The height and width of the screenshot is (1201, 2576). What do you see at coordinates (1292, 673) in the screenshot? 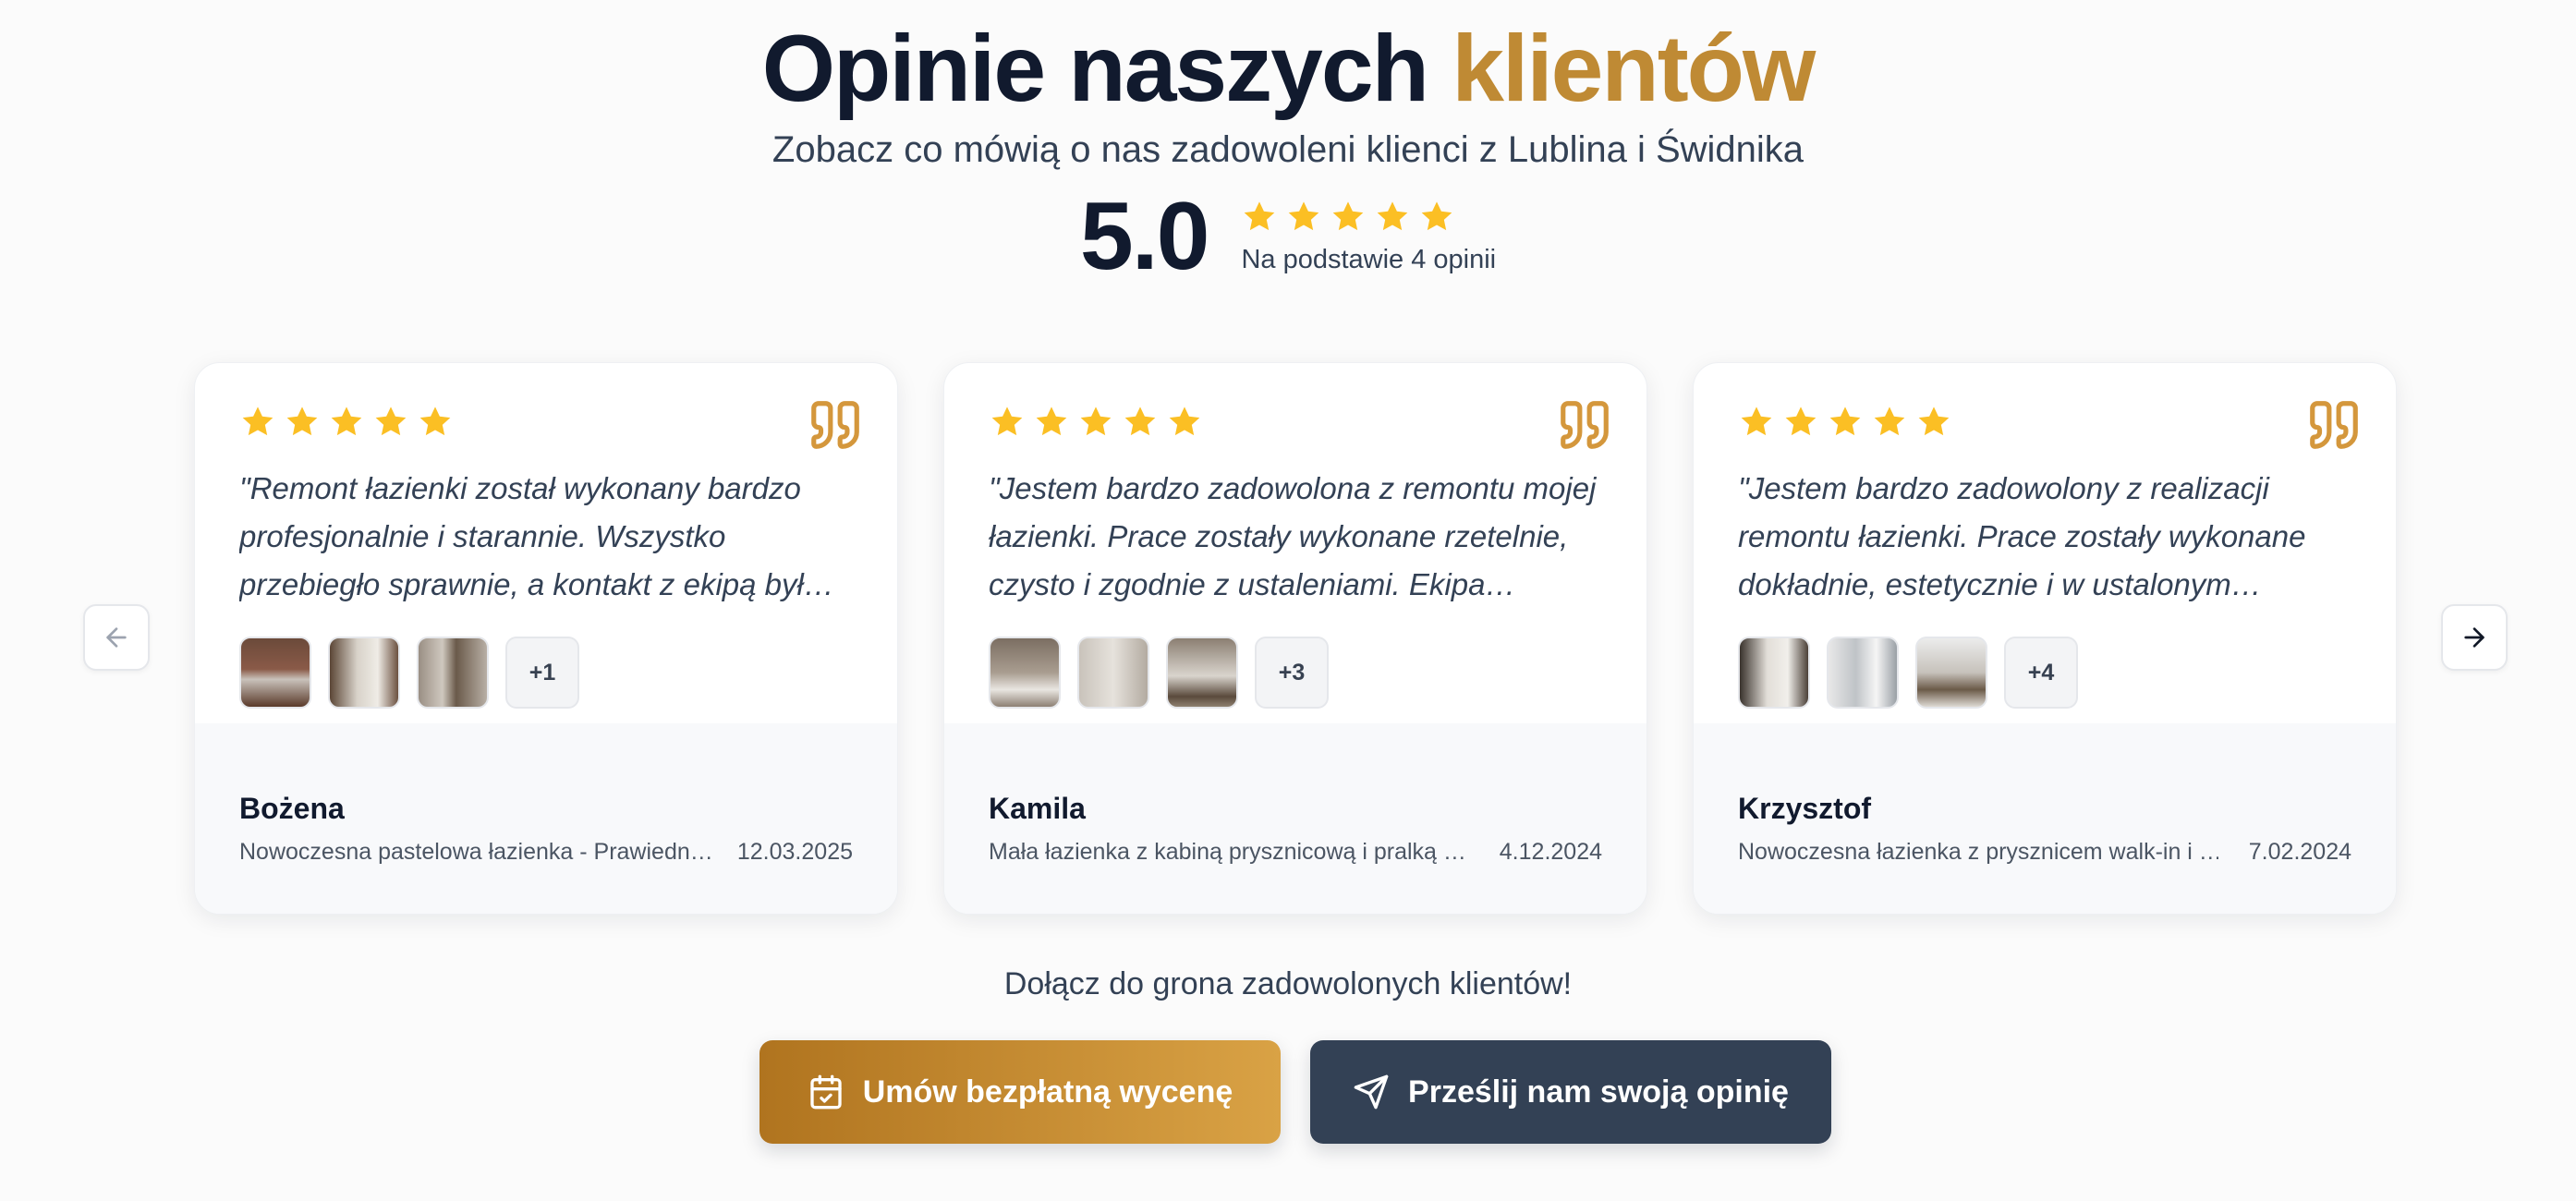
I see `more-photos-button: +3` at bounding box center [1292, 673].